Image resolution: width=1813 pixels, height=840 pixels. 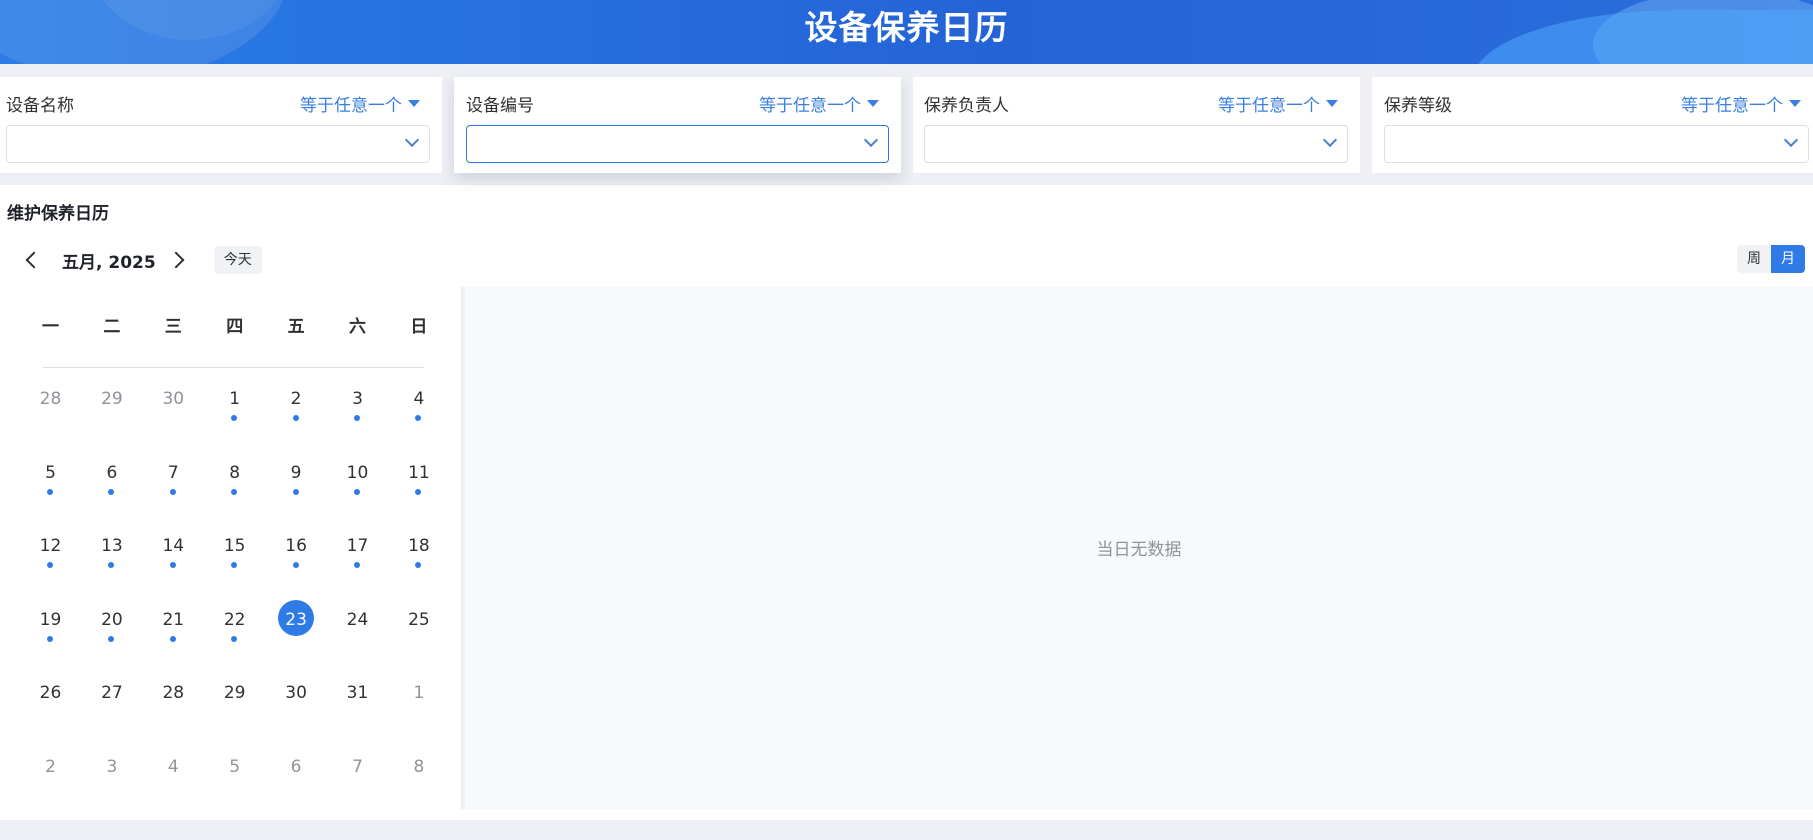 What do you see at coordinates (810, 106) in the screenshot?
I see `filter-operator-label: 等于任意一个` at bounding box center [810, 106].